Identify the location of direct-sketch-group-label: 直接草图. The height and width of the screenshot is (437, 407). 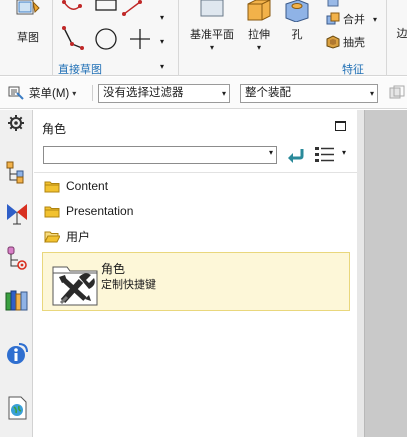
(80, 70).